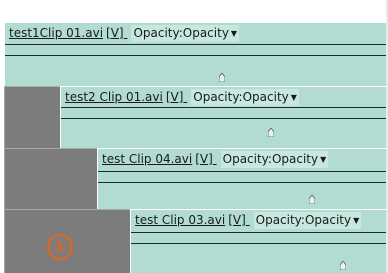  Describe the element at coordinates (56, 33) in the screenshot. I see `clip-name: test1Clip 01.avi` at that location.